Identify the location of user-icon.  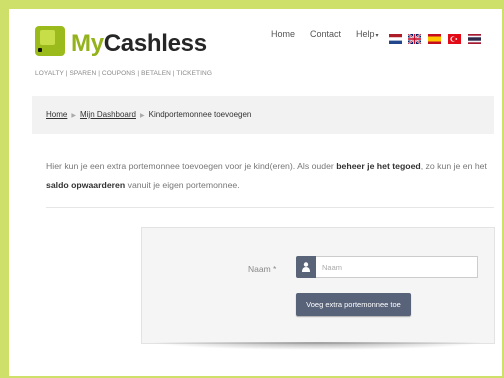
(306, 267).